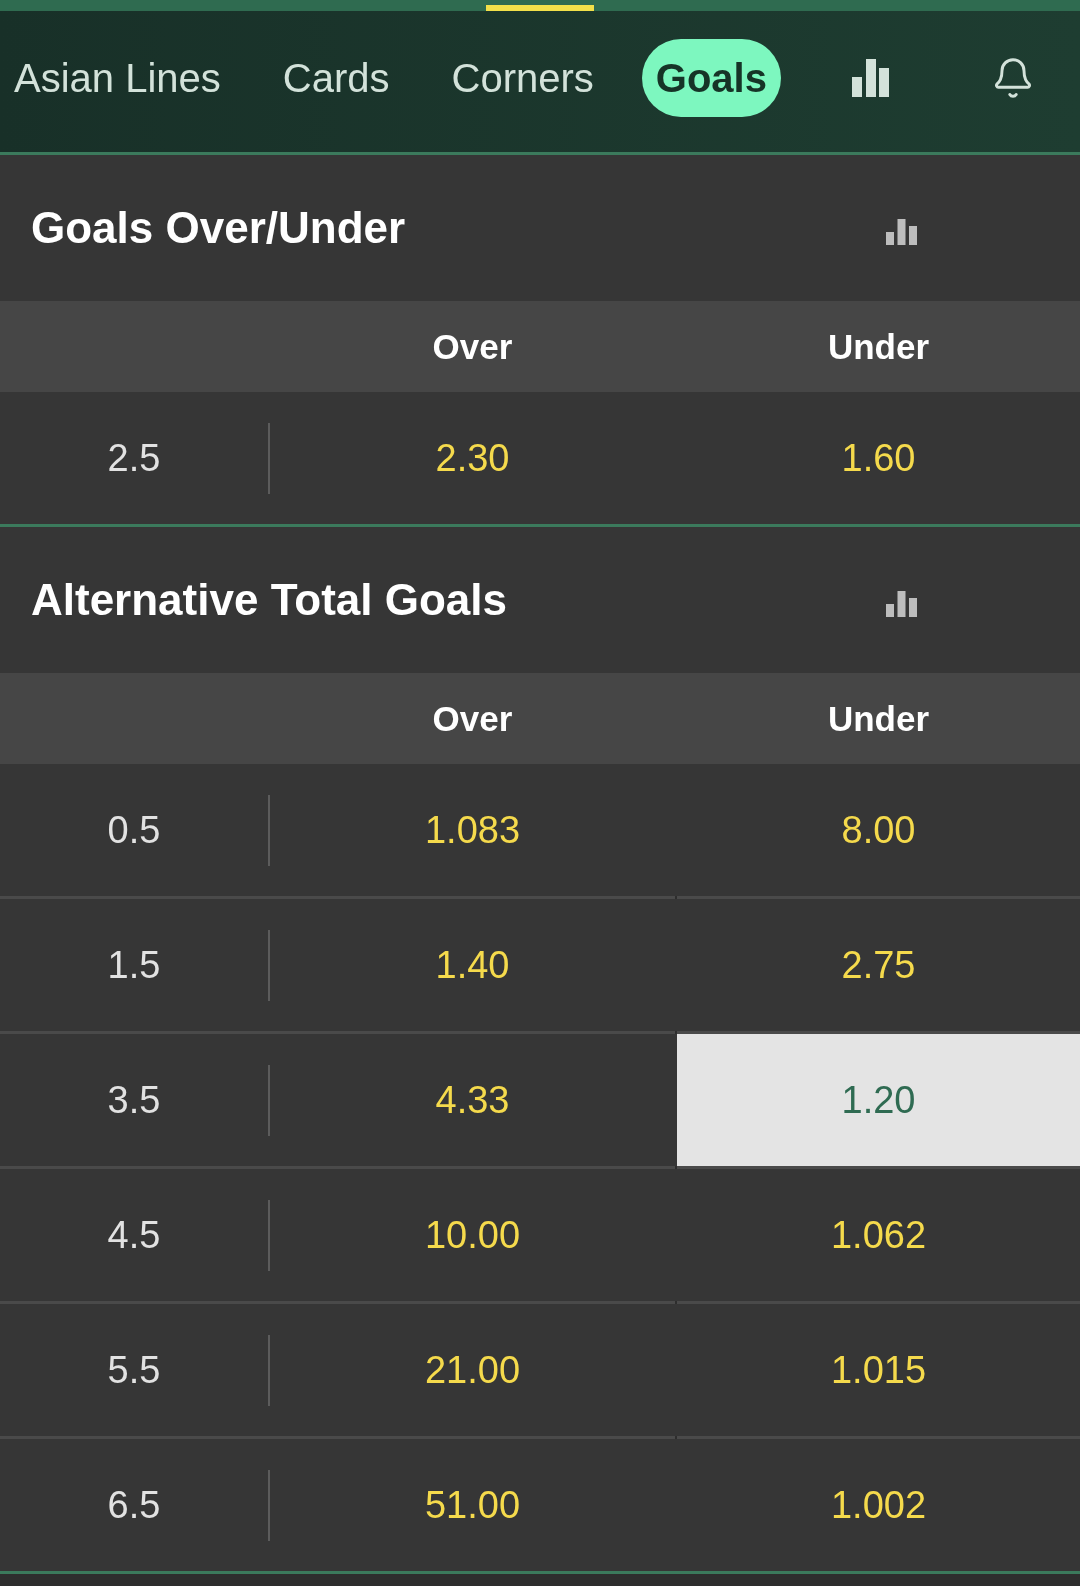 This screenshot has width=1080, height=1586. Describe the element at coordinates (134, 458) in the screenshot. I see `line-value: 2.5` at that location.